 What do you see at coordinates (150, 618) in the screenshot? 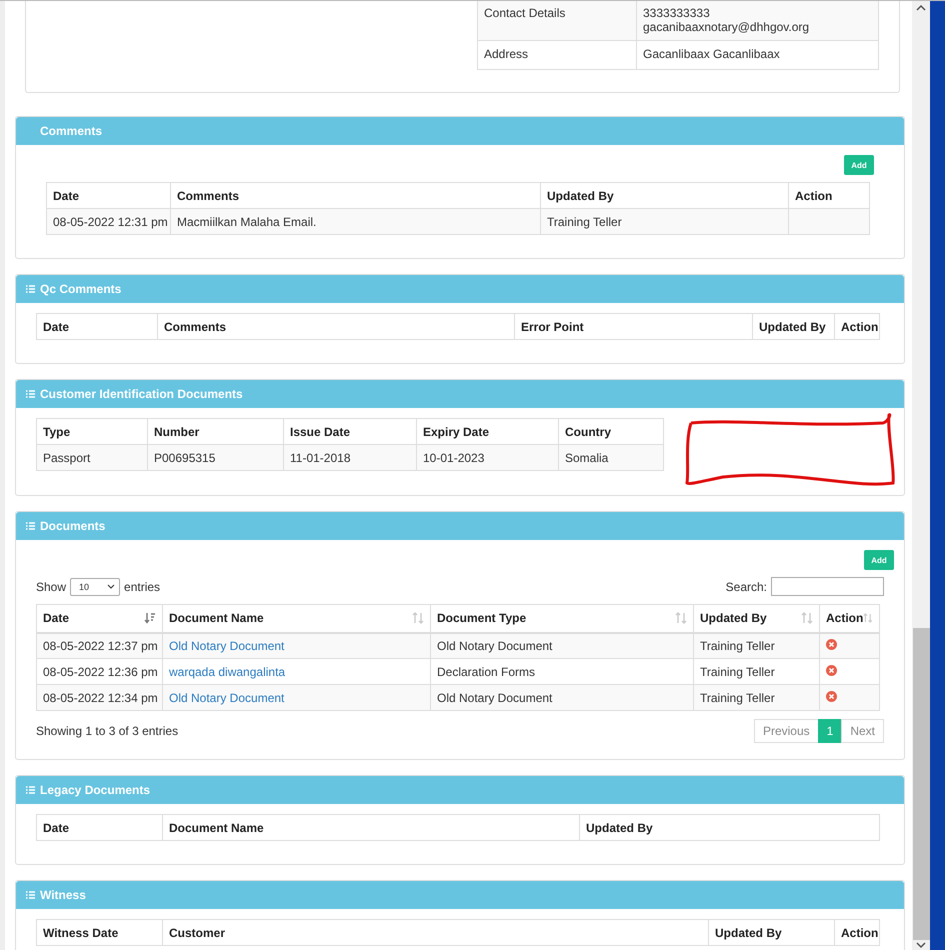
I see `sort-icon` at bounding box center [150, 618].